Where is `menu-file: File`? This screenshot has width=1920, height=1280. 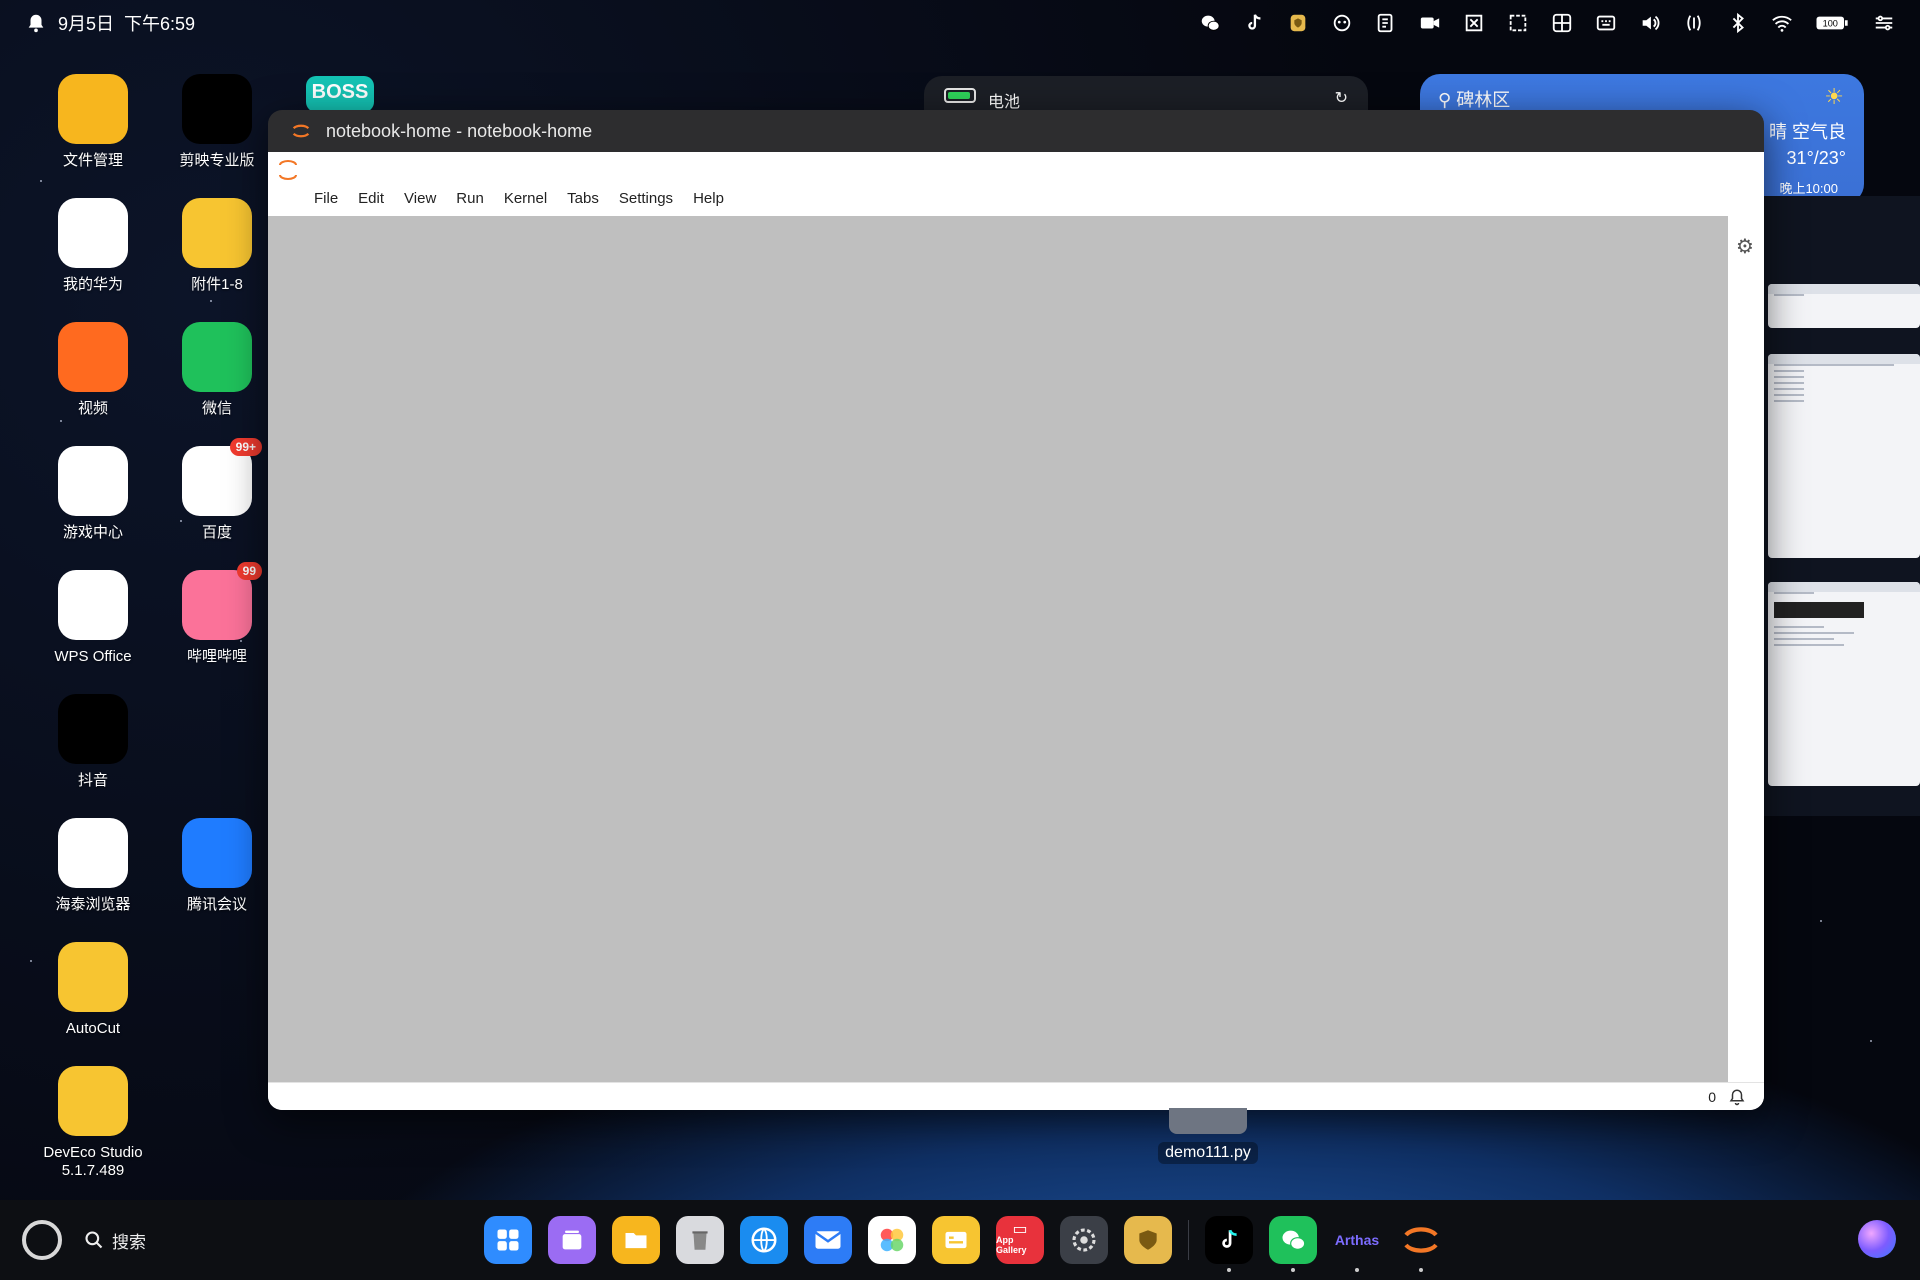
menu-file: File is located at coordinates (326, 198).